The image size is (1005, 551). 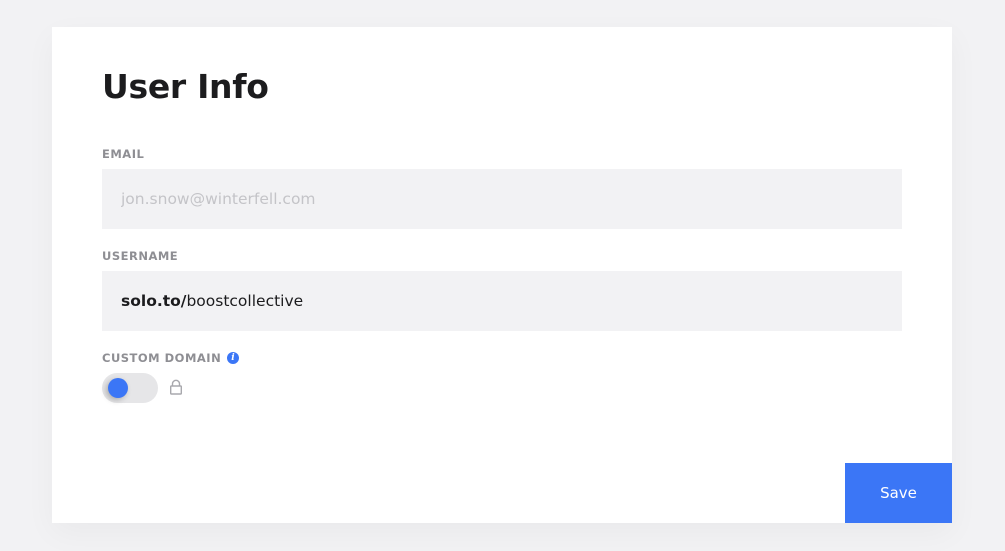 I want to click on username-prefix: solo.to/, so click(x=154, y=301).